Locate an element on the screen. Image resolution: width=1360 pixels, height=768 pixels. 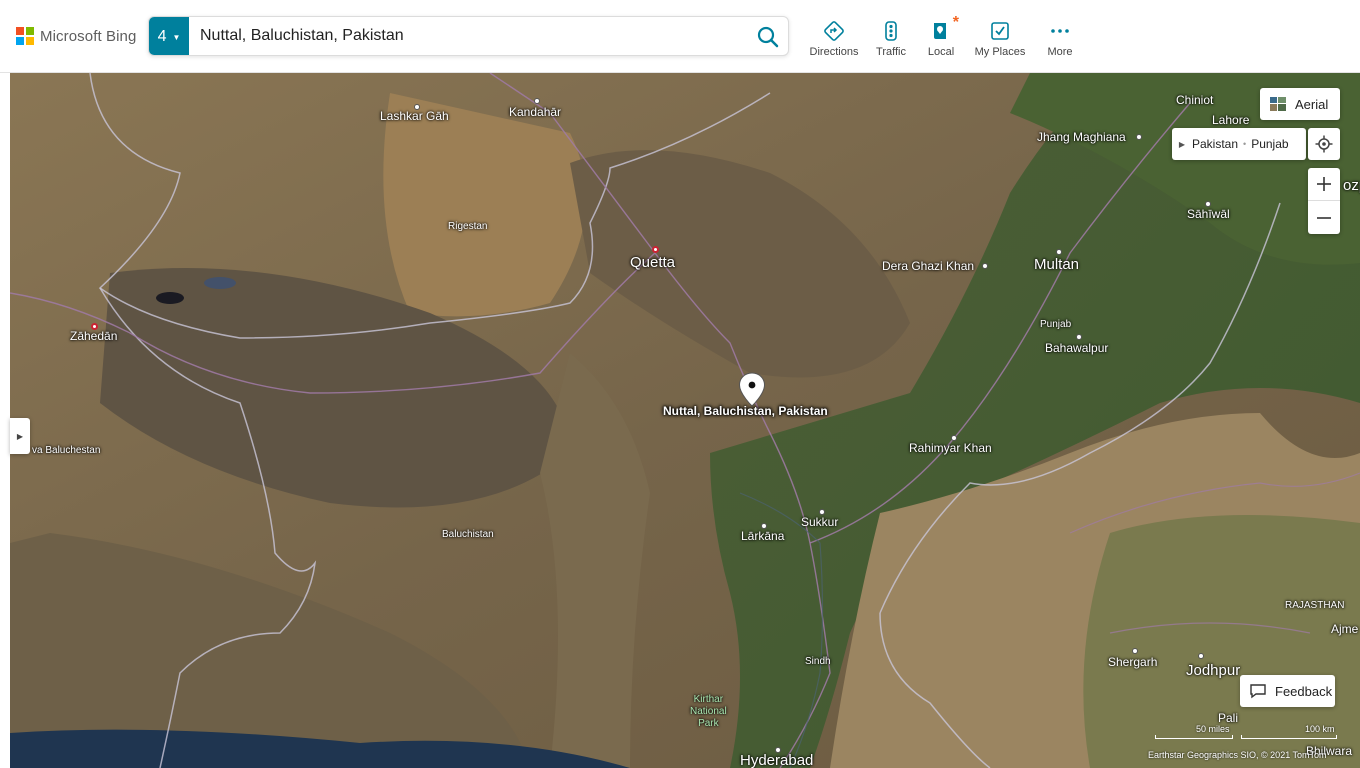
place-lahore: Lahore is located at coordinates (1230, 120).